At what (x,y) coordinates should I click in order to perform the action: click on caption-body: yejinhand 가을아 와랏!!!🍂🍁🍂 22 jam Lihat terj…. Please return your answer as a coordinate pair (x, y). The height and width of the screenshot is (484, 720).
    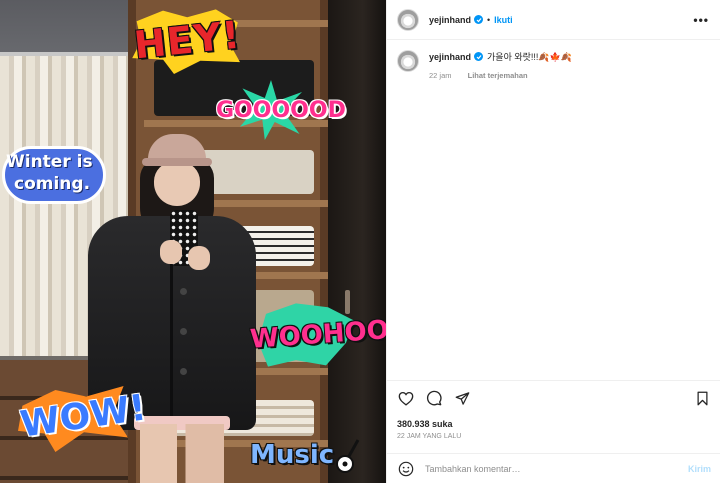
    Looking at the image, I should click on (500, 65).